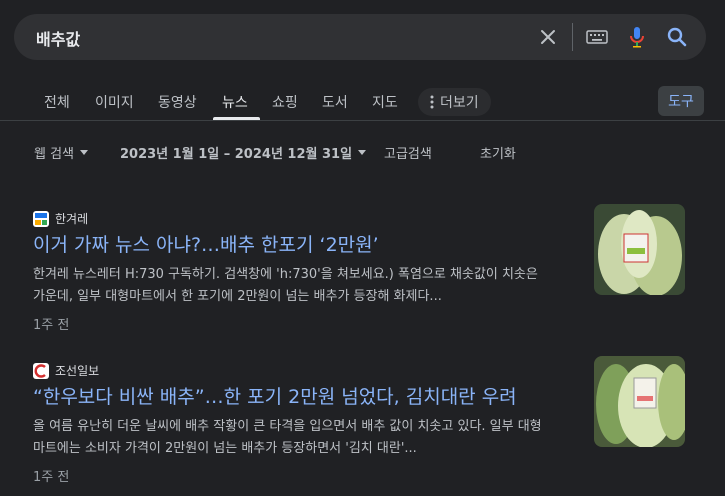  What do you see at coordinates (58, 38) in the screenshot?
I see `search-input: 배추값` at bounding box center [58, 38].